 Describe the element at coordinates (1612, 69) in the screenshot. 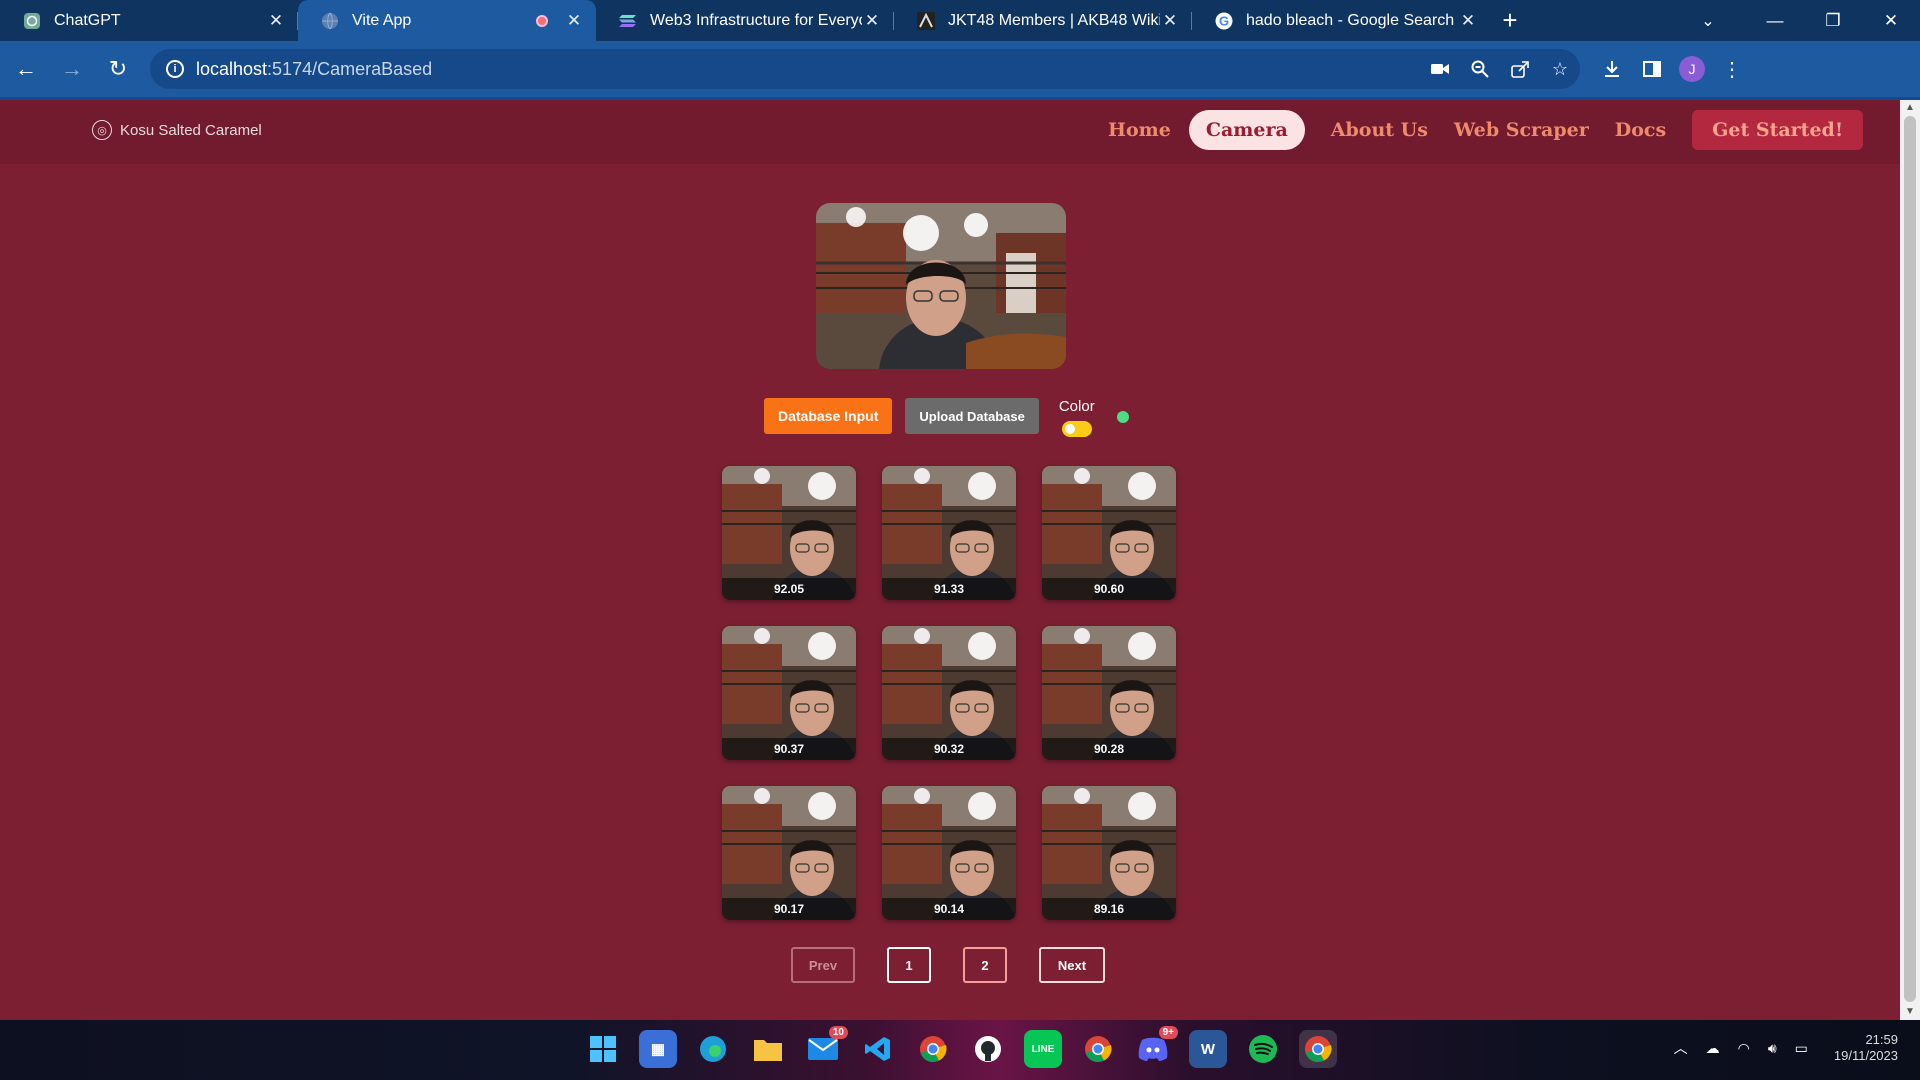

I see `download-icon` at that location.